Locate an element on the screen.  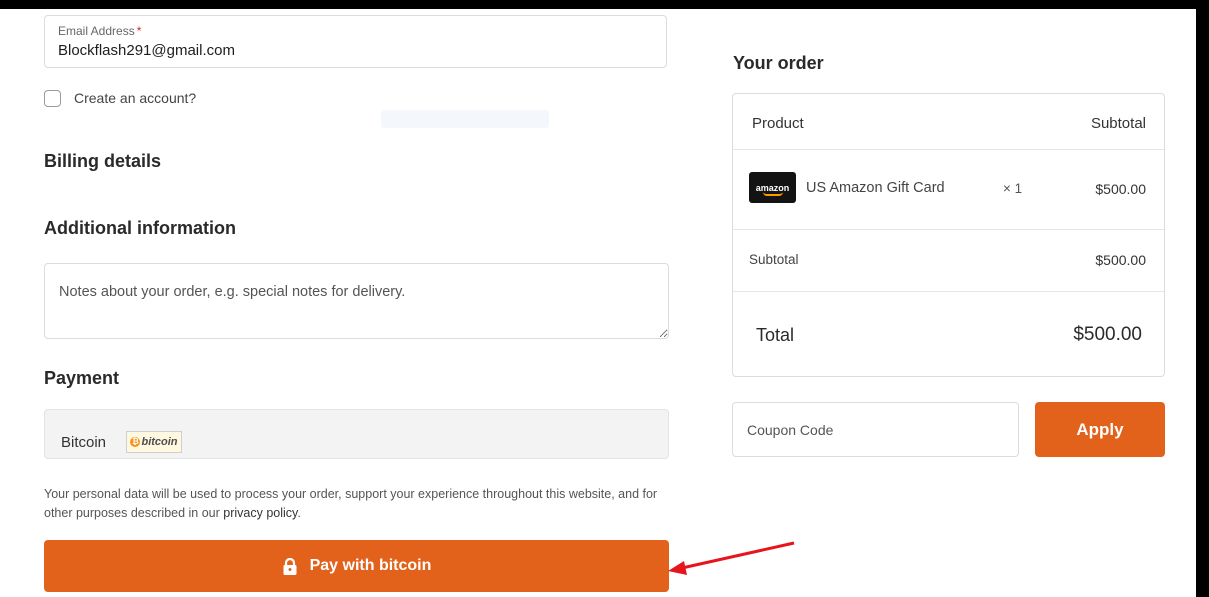
payment-heading: Payment is located at coordinates (82, 378).